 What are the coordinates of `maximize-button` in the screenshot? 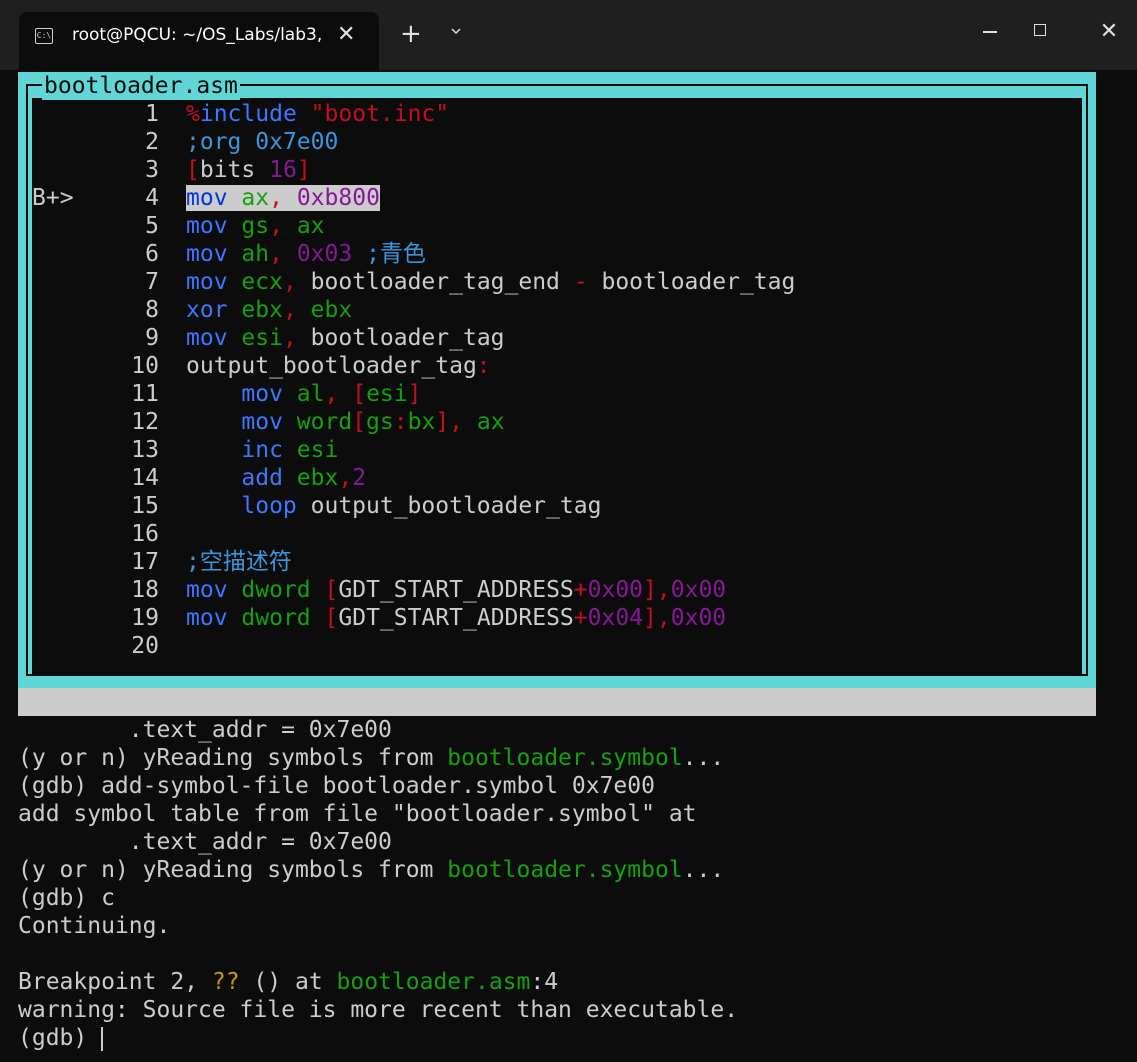 It's located at (1040, 32).